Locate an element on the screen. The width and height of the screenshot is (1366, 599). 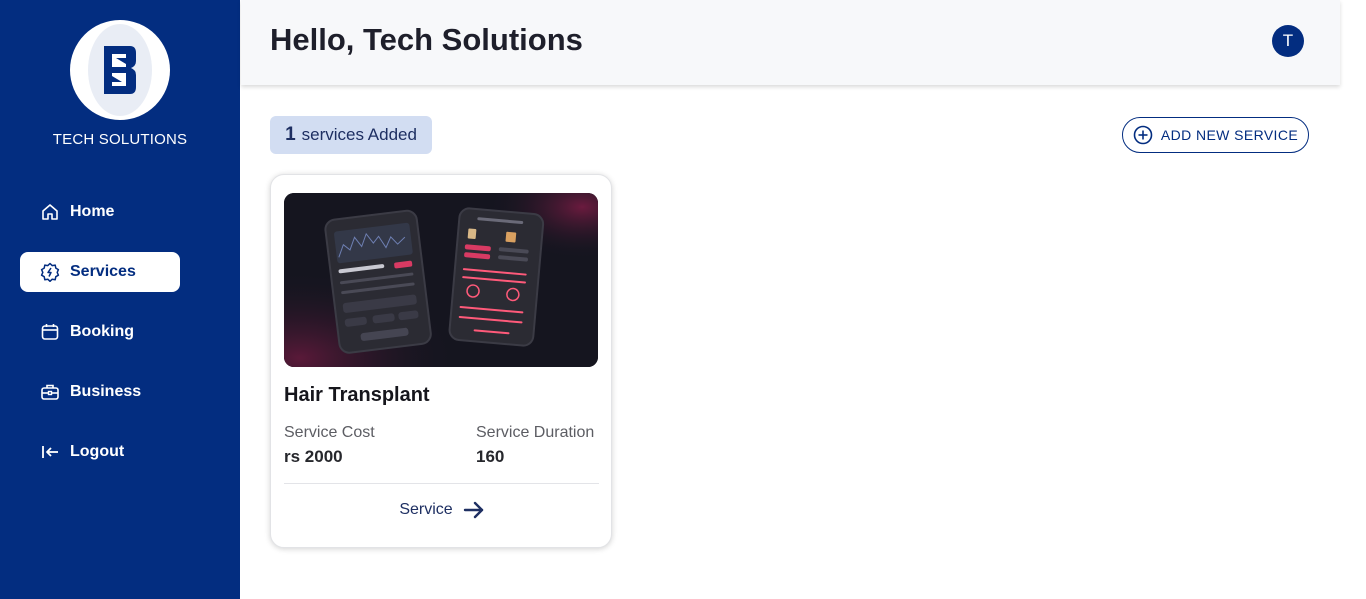
home-icon is located at coordinates (50, 212).